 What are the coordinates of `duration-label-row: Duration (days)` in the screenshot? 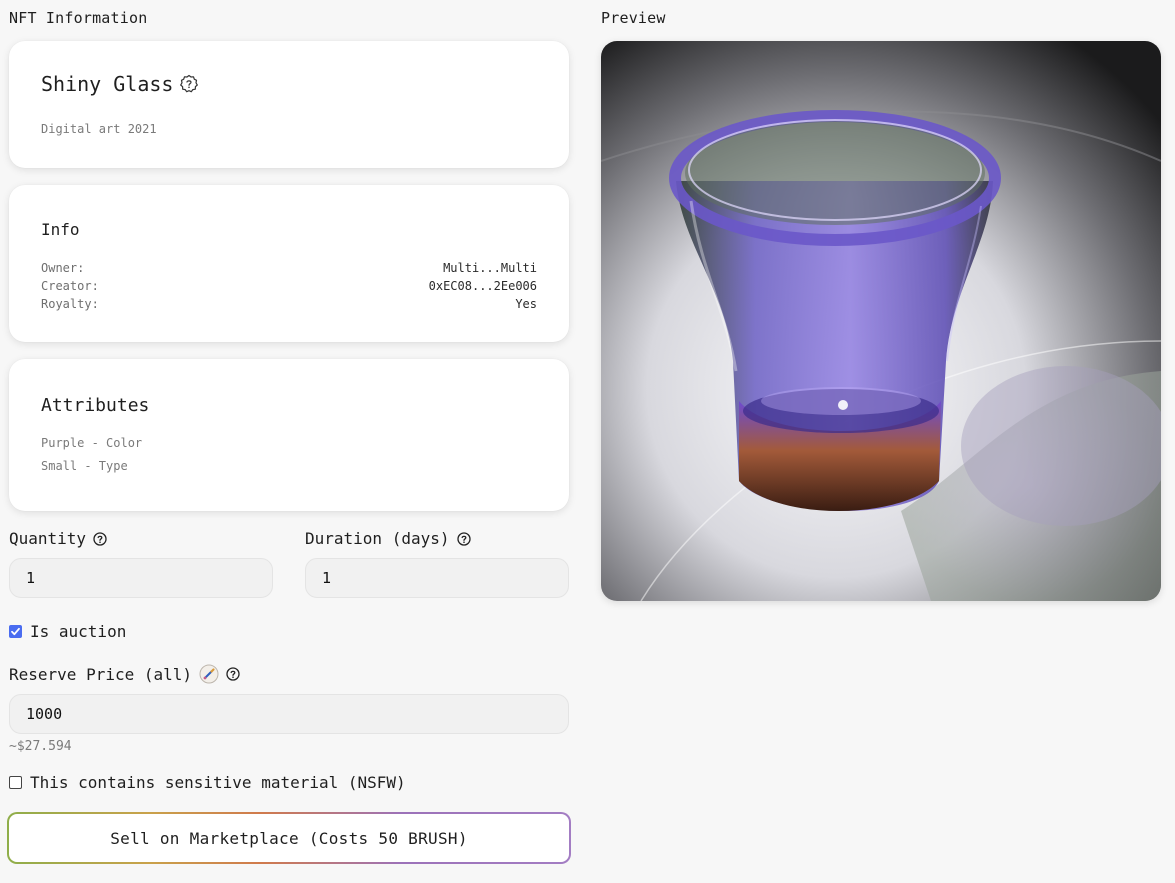 It's located at (388, 538).